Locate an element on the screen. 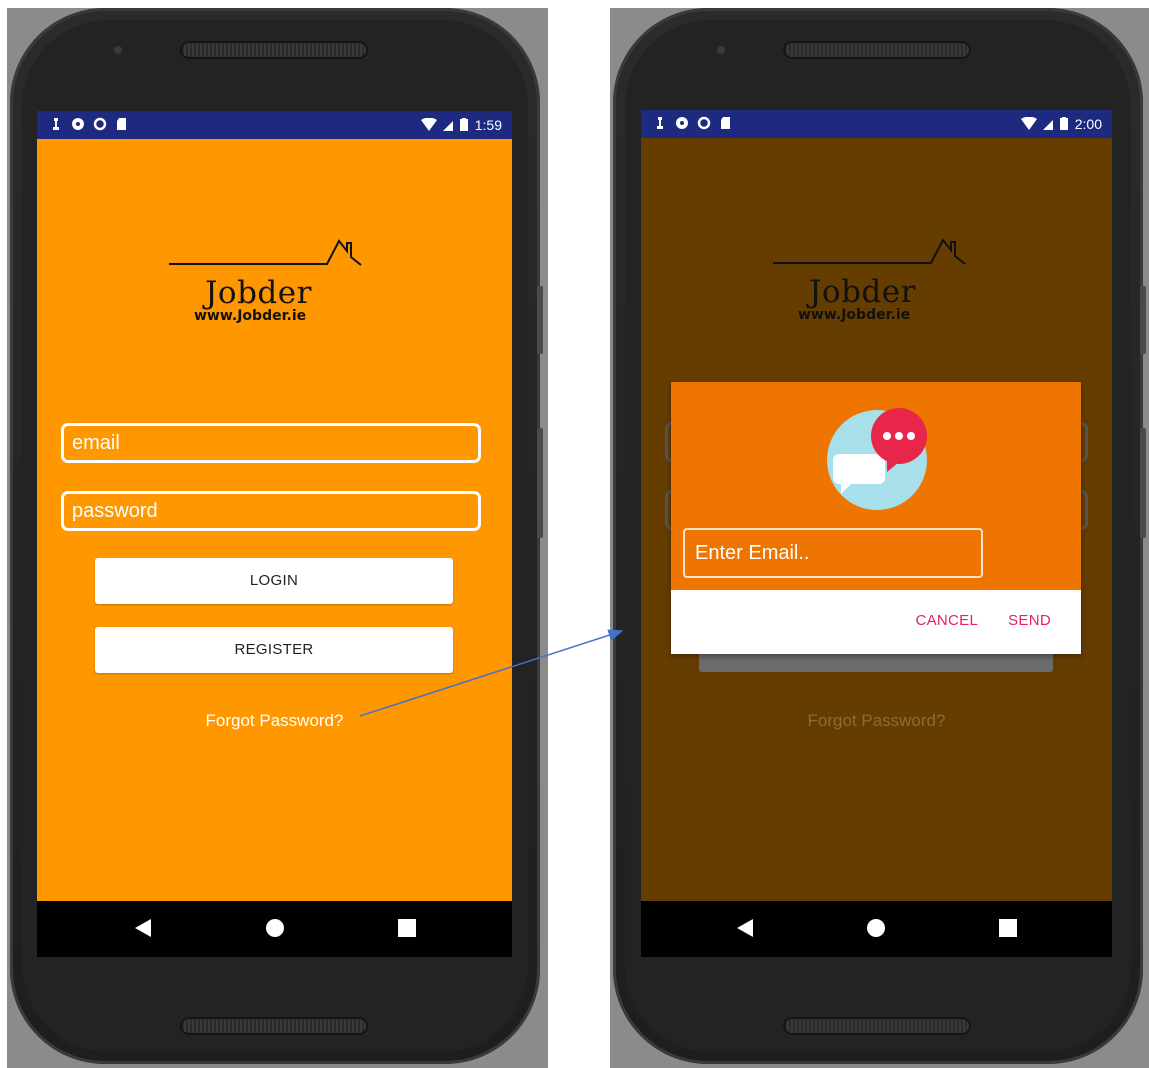 Image resolution: width=1149 pixels, height=1068 pixels. dimmed-forgot-password-link: Forgot Password? is located at coordinates (876, 720).